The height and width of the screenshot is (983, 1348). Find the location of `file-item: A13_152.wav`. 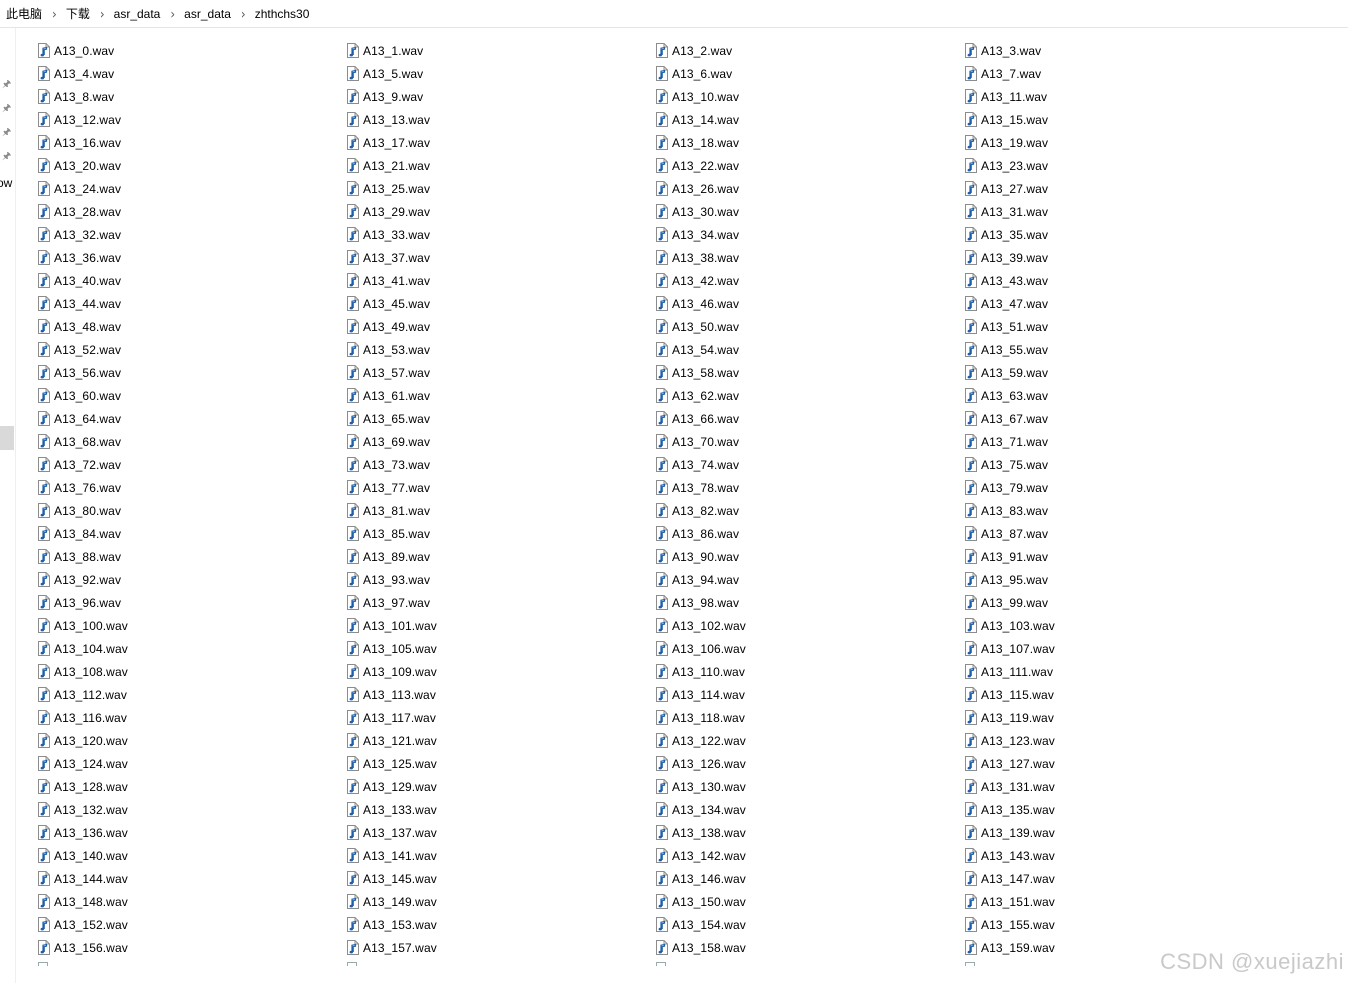

file-item: A13_152.wav is located at coordinates (188, 924).